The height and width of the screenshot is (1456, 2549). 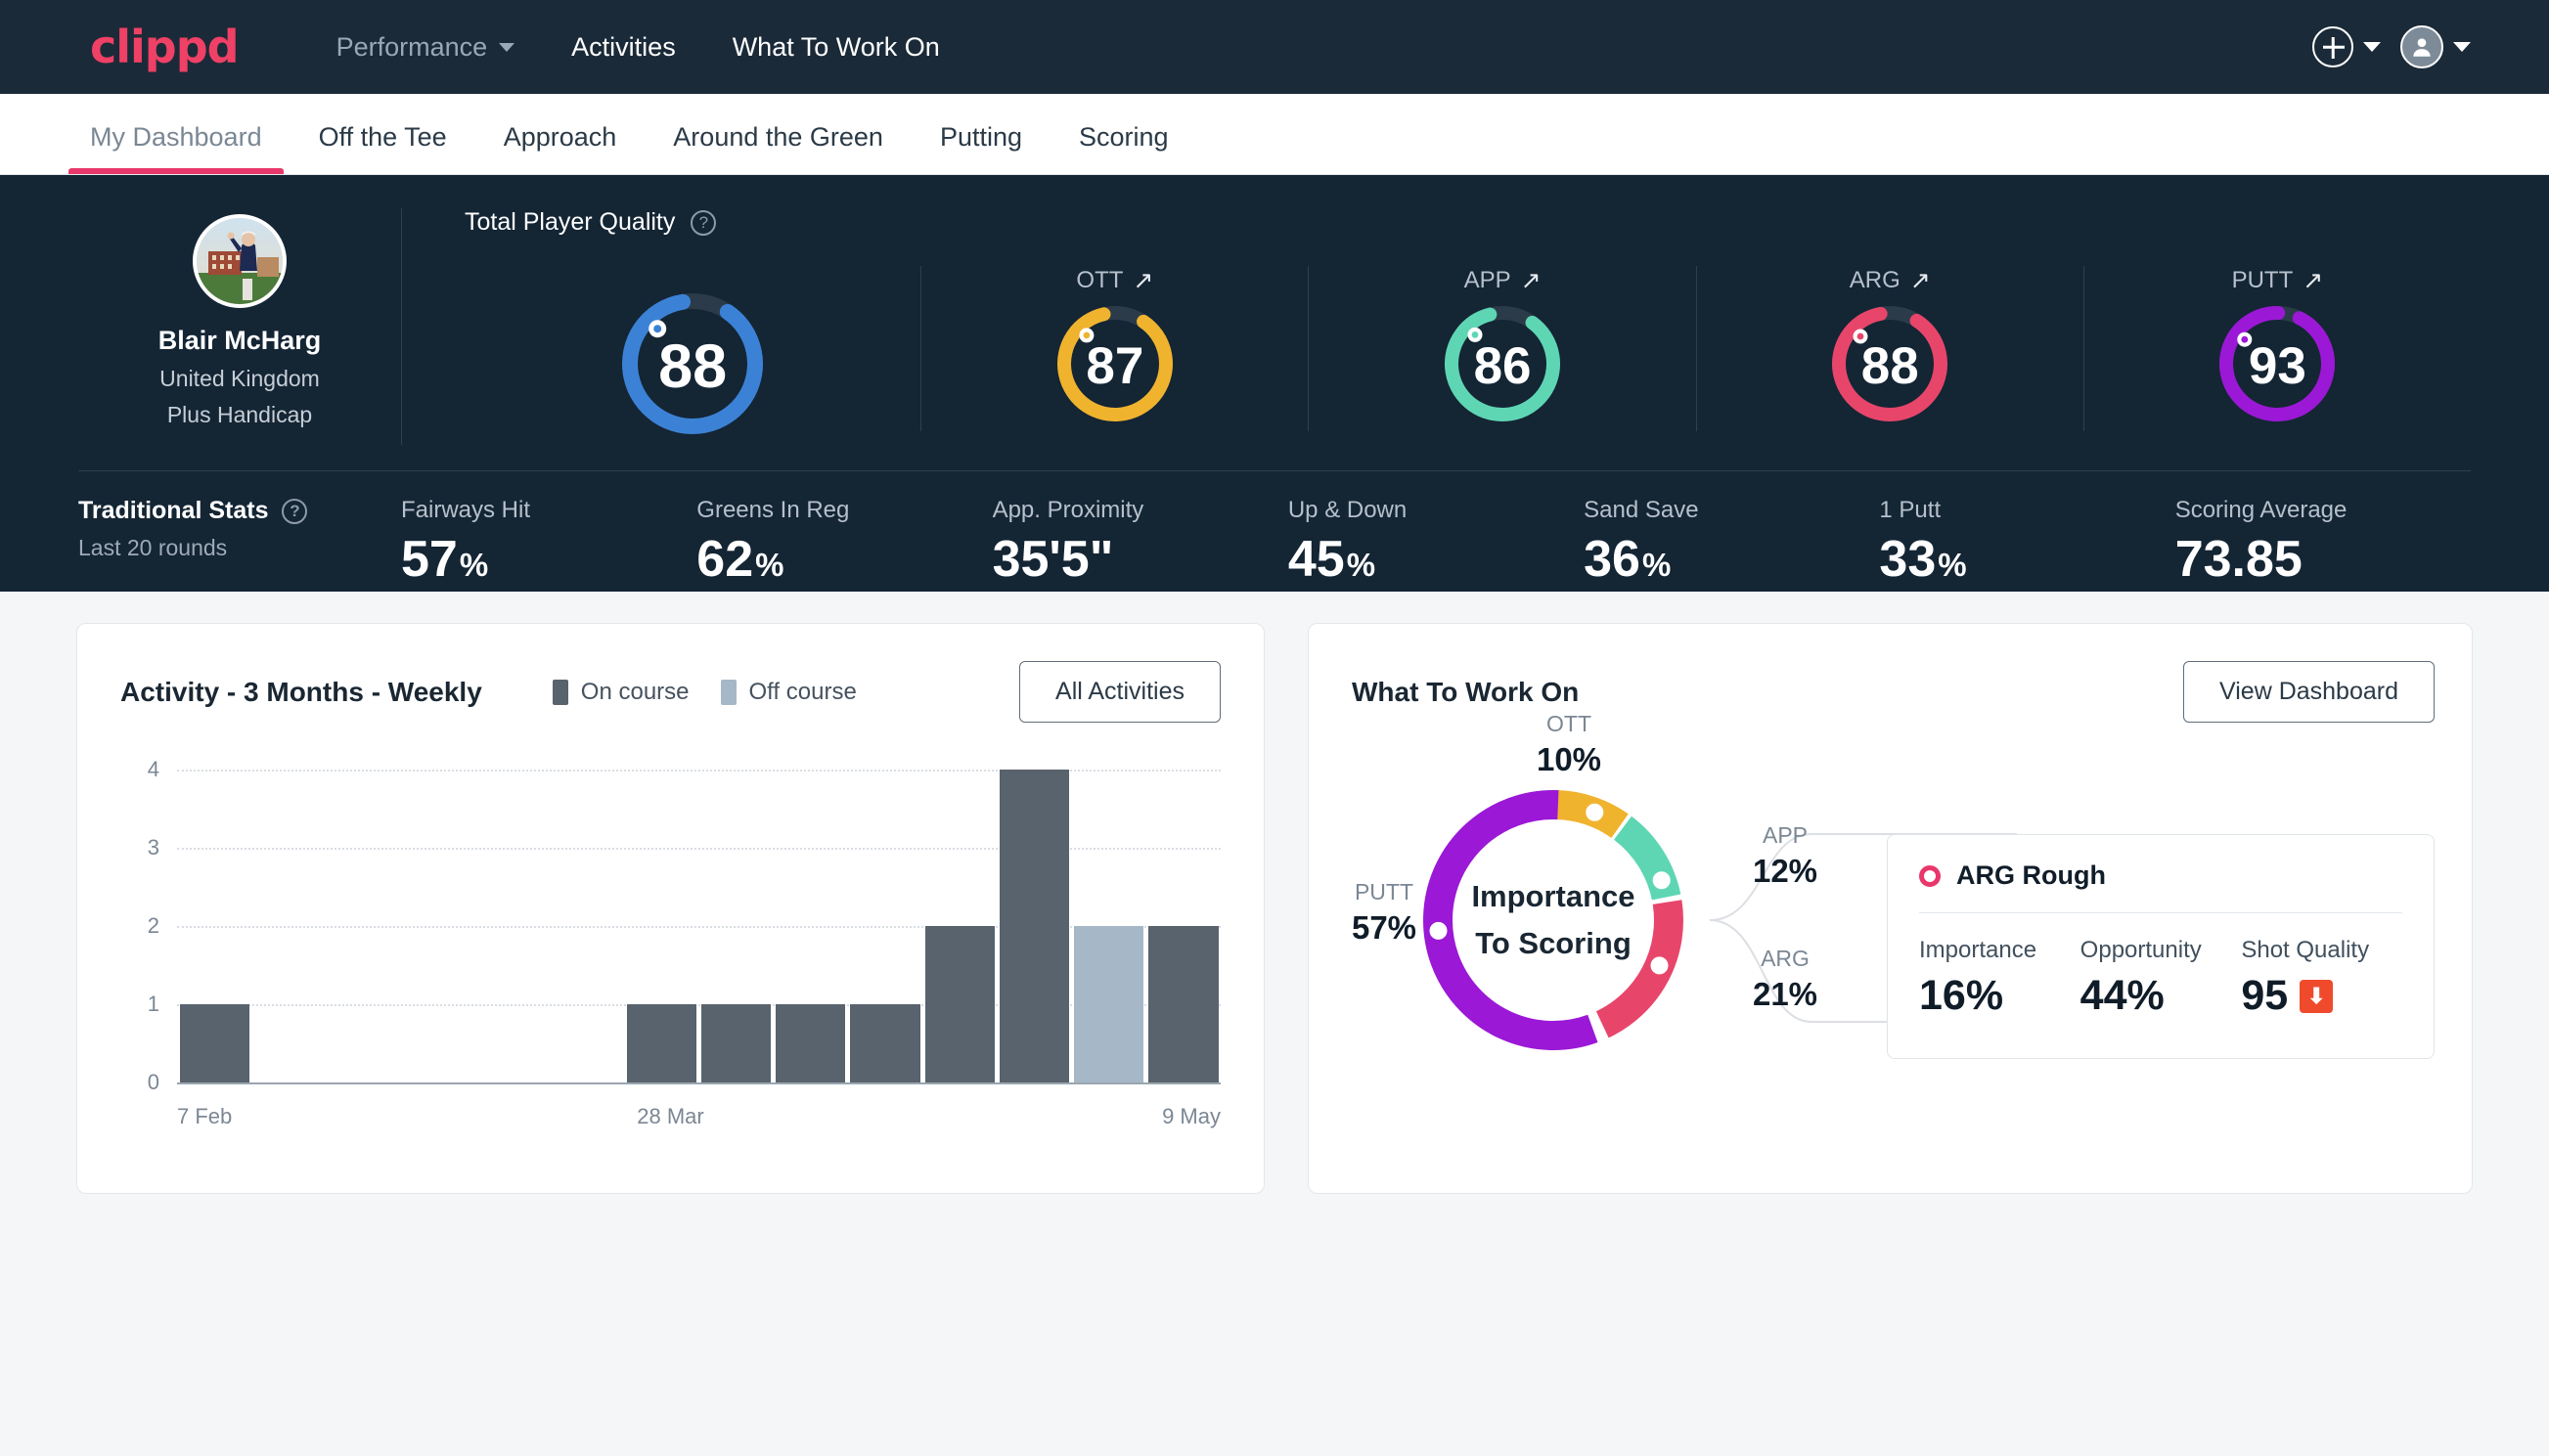 I want to click on metric-opportunity: Opportunity 44%, so click(x=2161, y=978).